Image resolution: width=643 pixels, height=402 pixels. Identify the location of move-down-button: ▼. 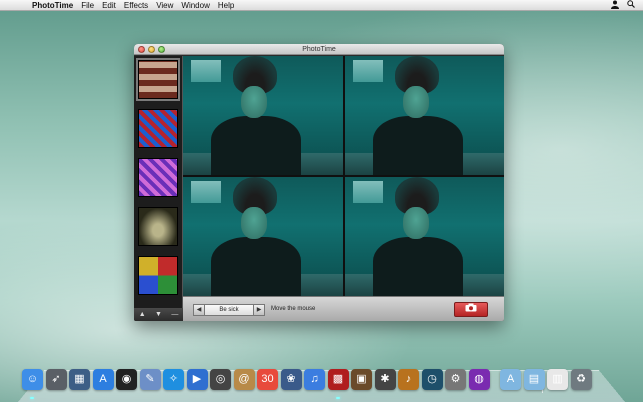
(158, 314).